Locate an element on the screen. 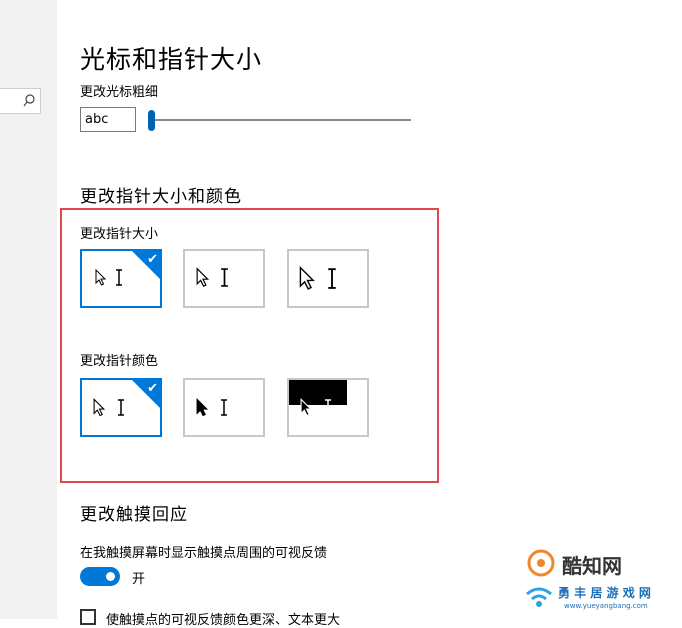  cursor-thickness-label: 更改光标粗细 is located at coordinates (119, 92).